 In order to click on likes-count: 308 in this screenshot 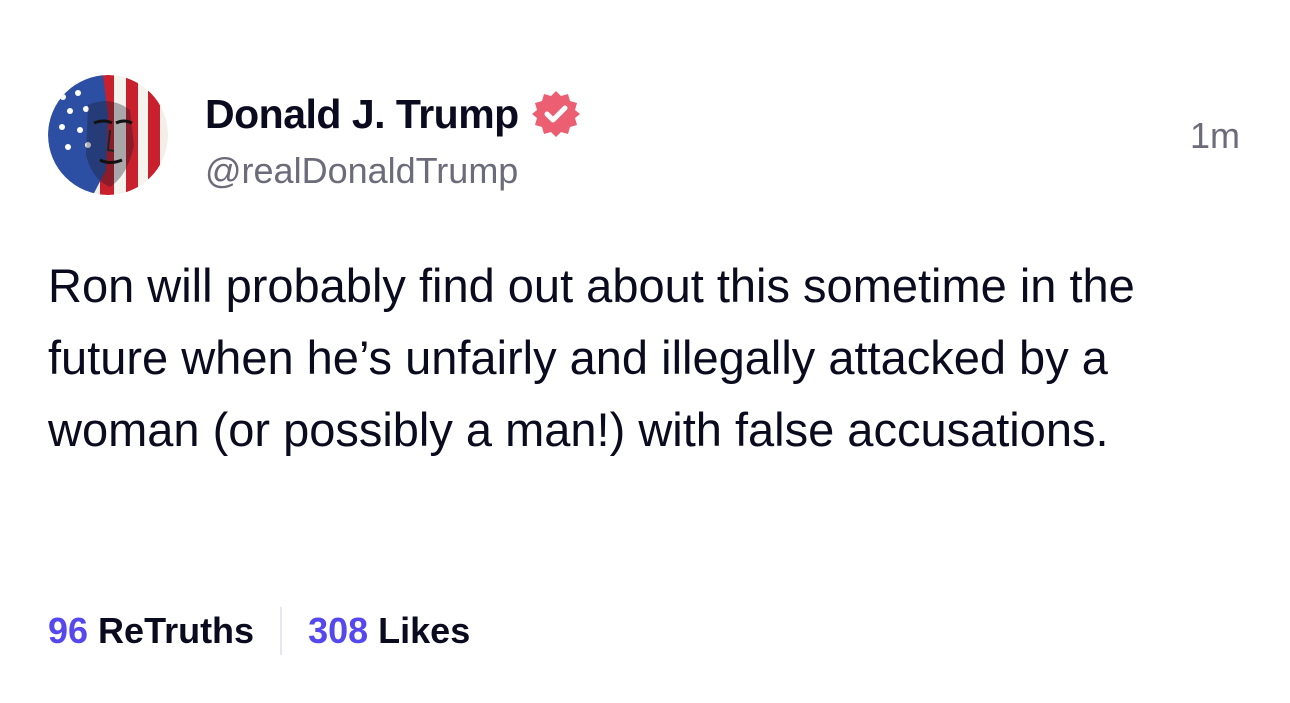, I will do `click(338, 630)`.